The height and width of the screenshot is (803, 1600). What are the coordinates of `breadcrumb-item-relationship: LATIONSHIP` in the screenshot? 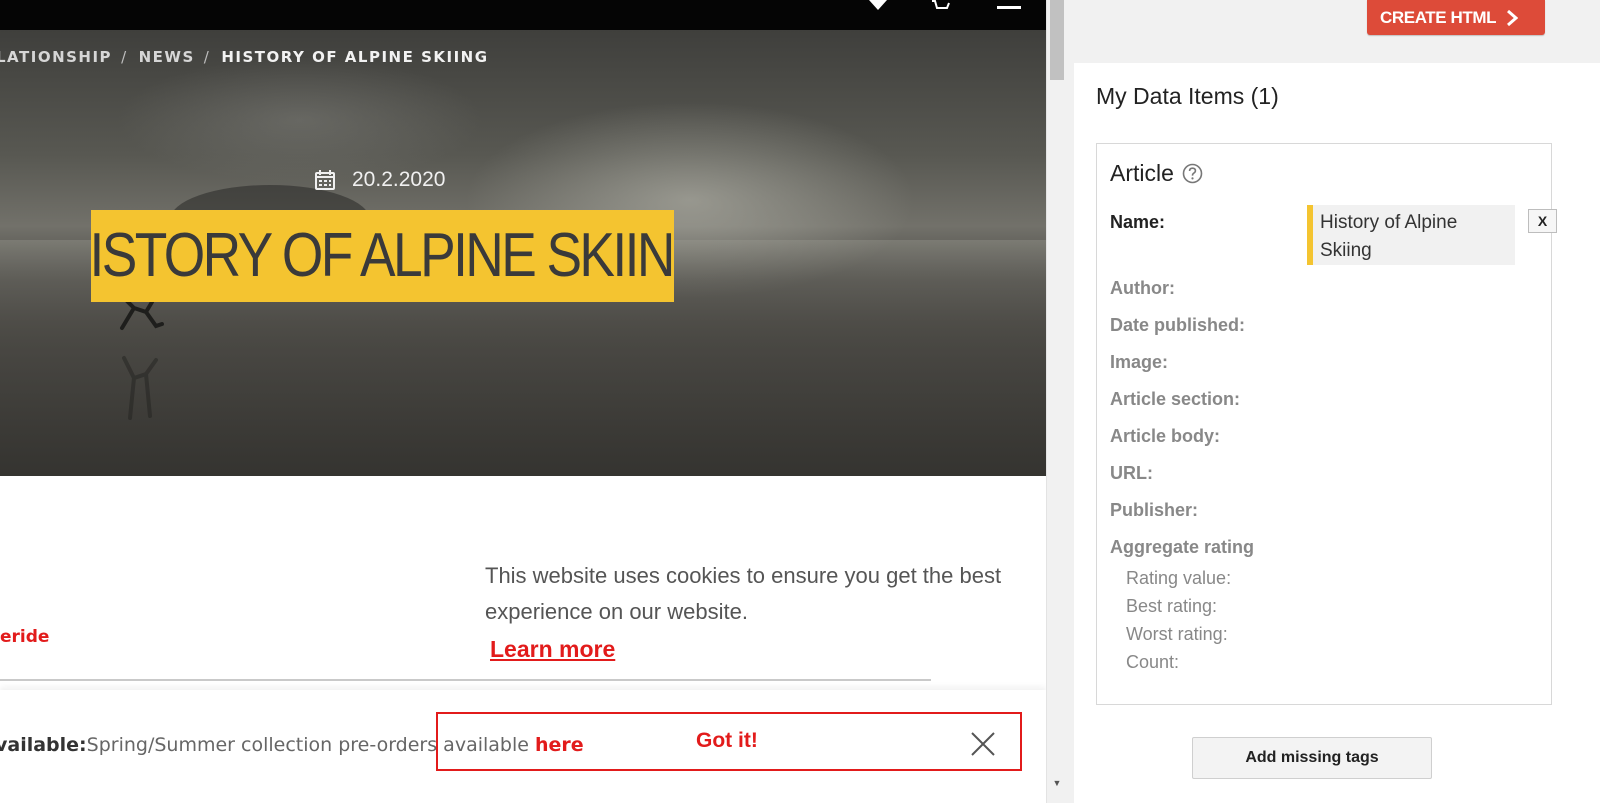 It's located at (56, 57).